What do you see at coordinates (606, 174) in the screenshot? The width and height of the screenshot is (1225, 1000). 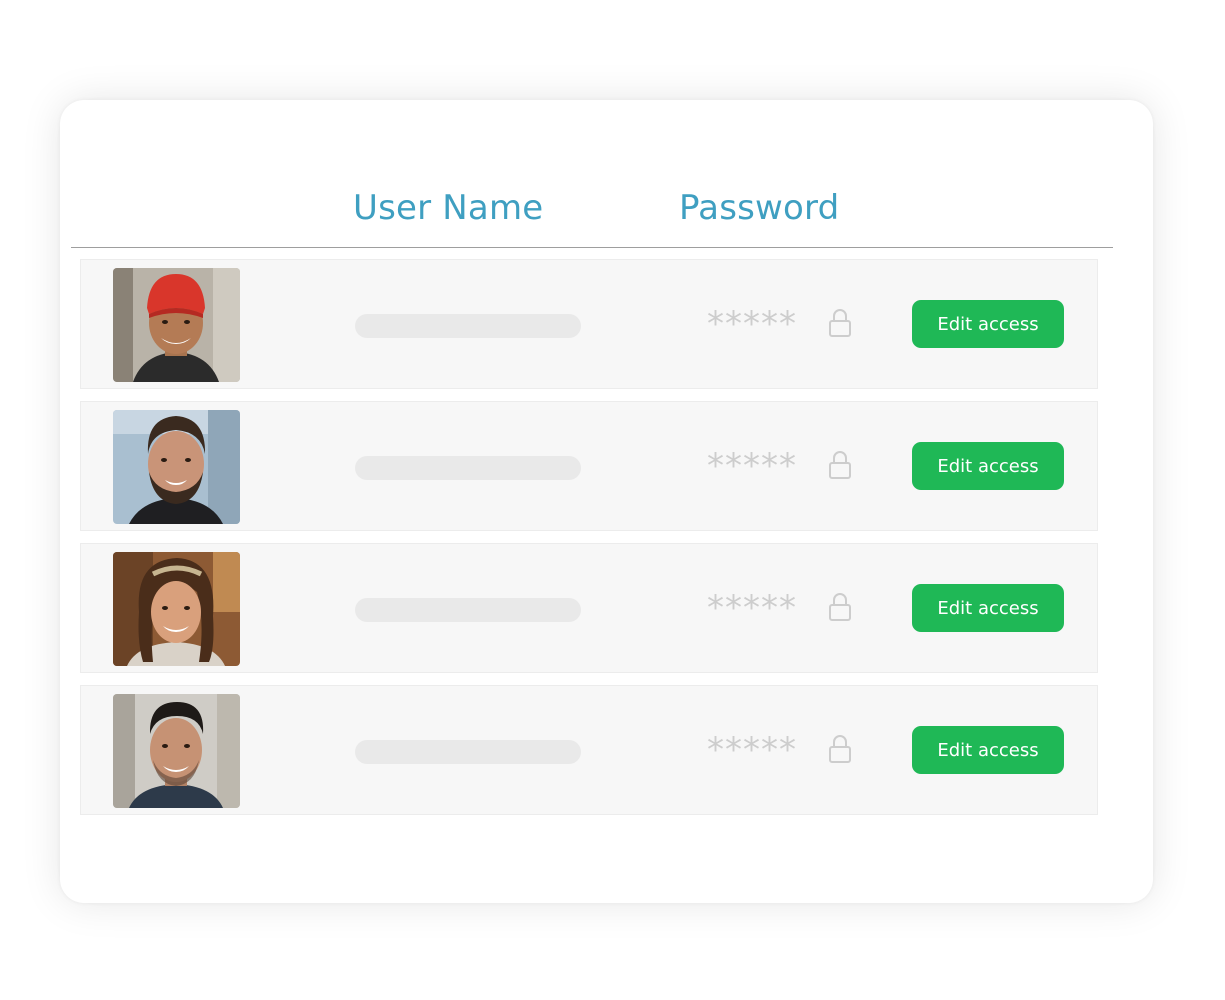 I see `table-header: User Name Password` at bounding box center [606, 174].